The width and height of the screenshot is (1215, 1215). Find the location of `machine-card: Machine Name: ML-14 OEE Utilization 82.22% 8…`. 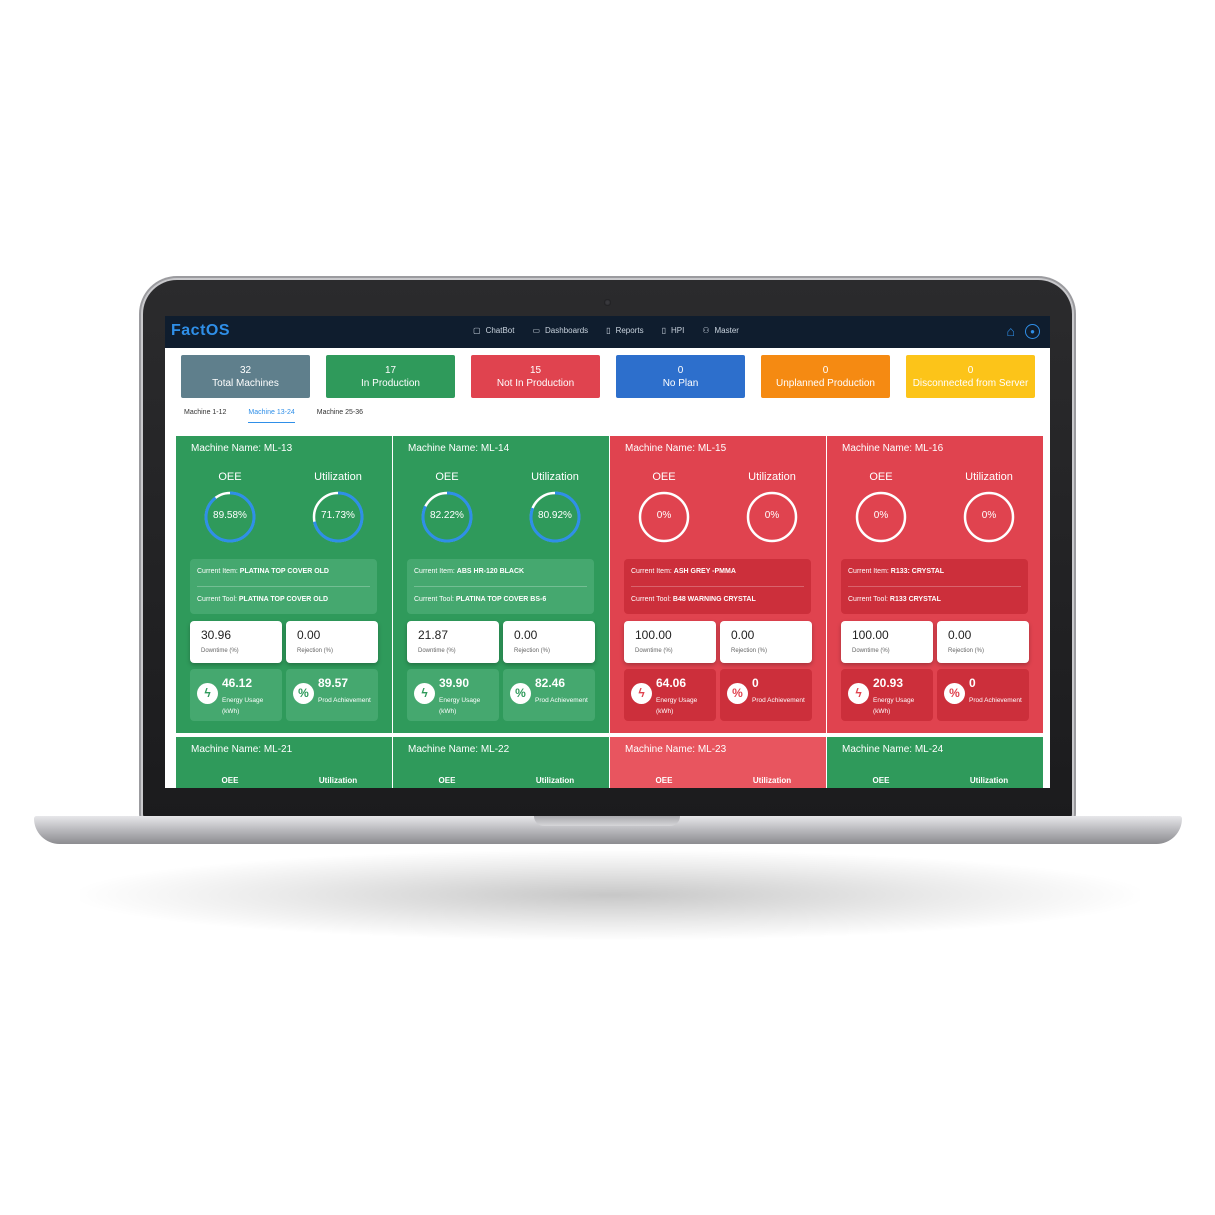

machine-card: Machine Name: ML-14 OEE Utilization 82.22% 8… is located at coordinates (501, 584).